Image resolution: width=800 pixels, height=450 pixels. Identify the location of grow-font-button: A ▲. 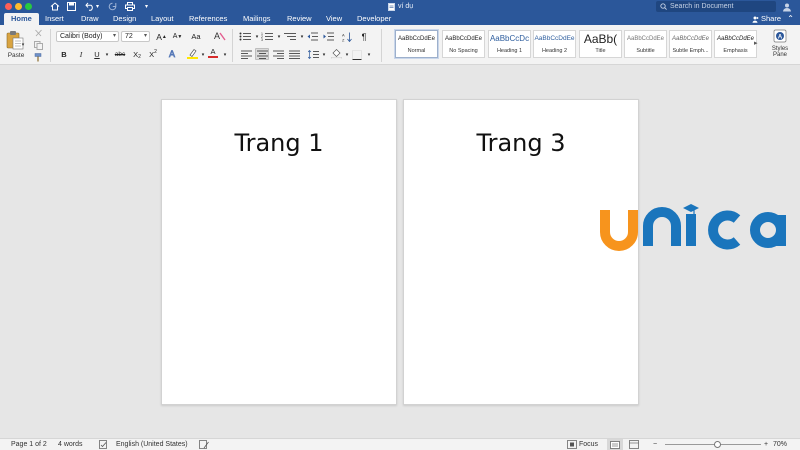
(161, 36).